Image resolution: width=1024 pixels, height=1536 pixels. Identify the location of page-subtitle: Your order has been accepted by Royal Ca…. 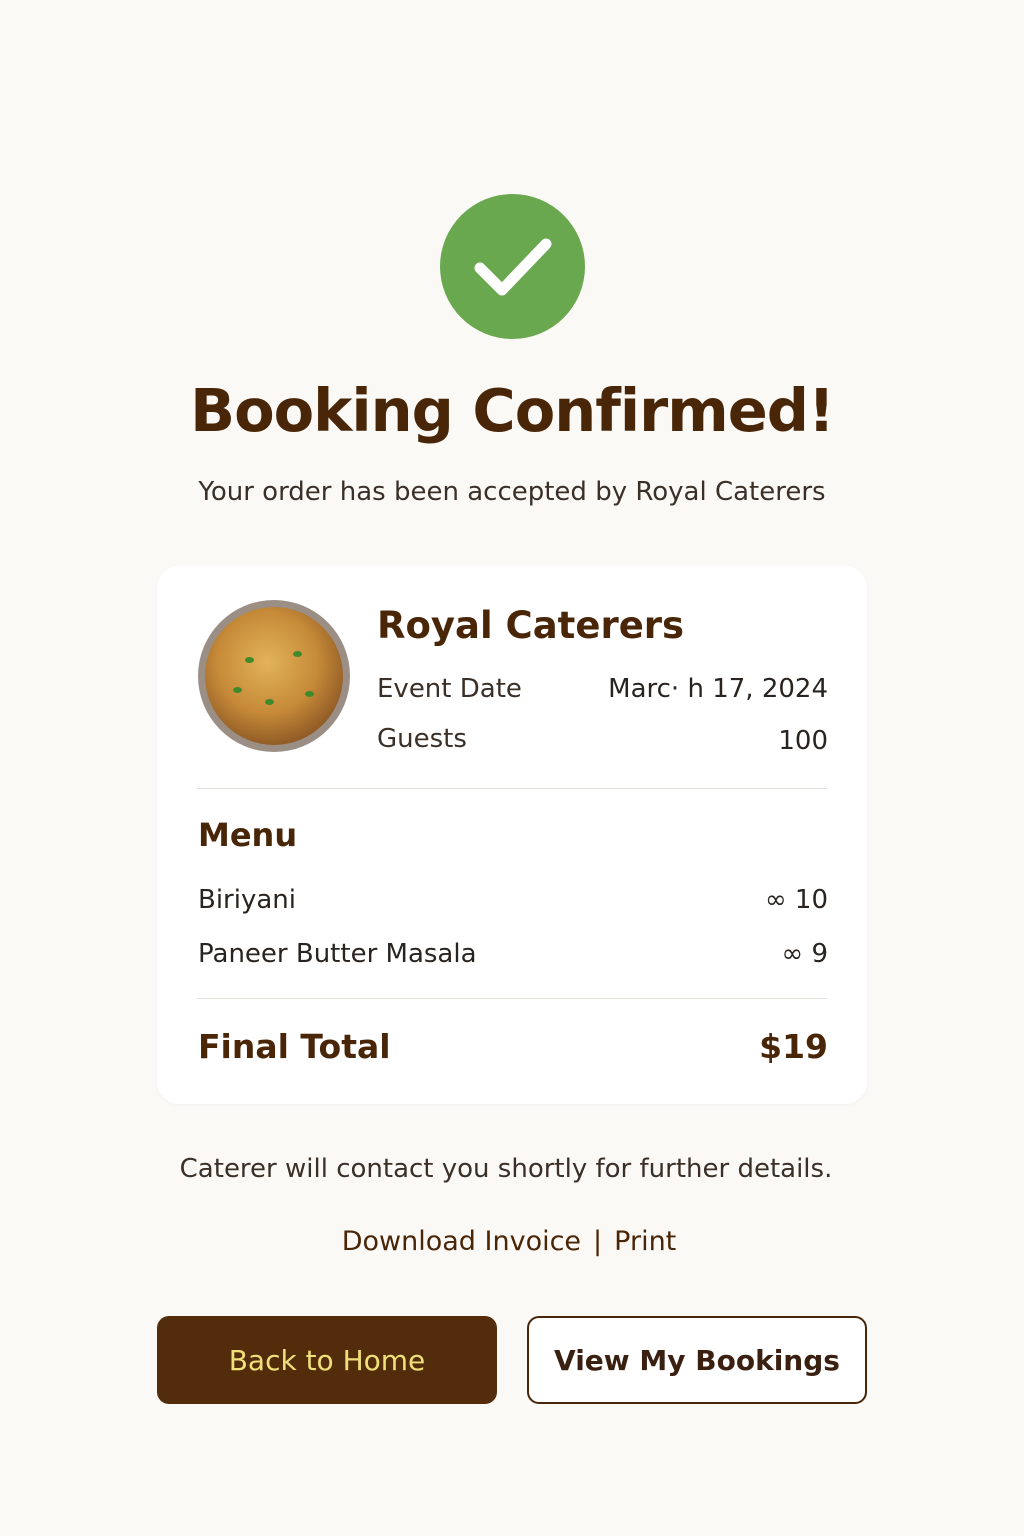
(512, 492).